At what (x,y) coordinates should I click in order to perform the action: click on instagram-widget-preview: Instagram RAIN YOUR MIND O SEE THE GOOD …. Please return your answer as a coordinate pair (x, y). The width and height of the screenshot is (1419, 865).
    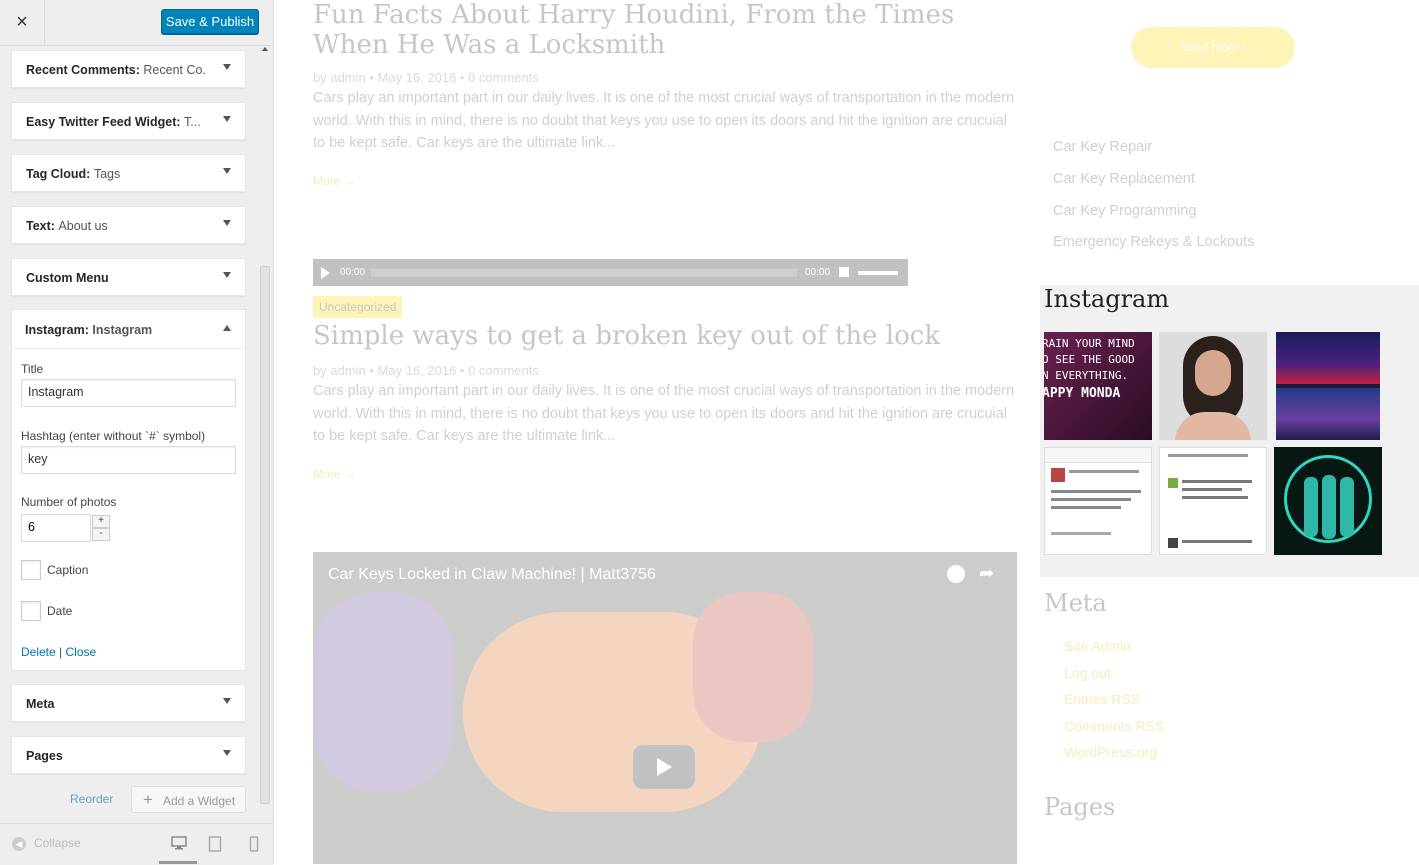
    Looking at the image, I should click on (1229, 431).